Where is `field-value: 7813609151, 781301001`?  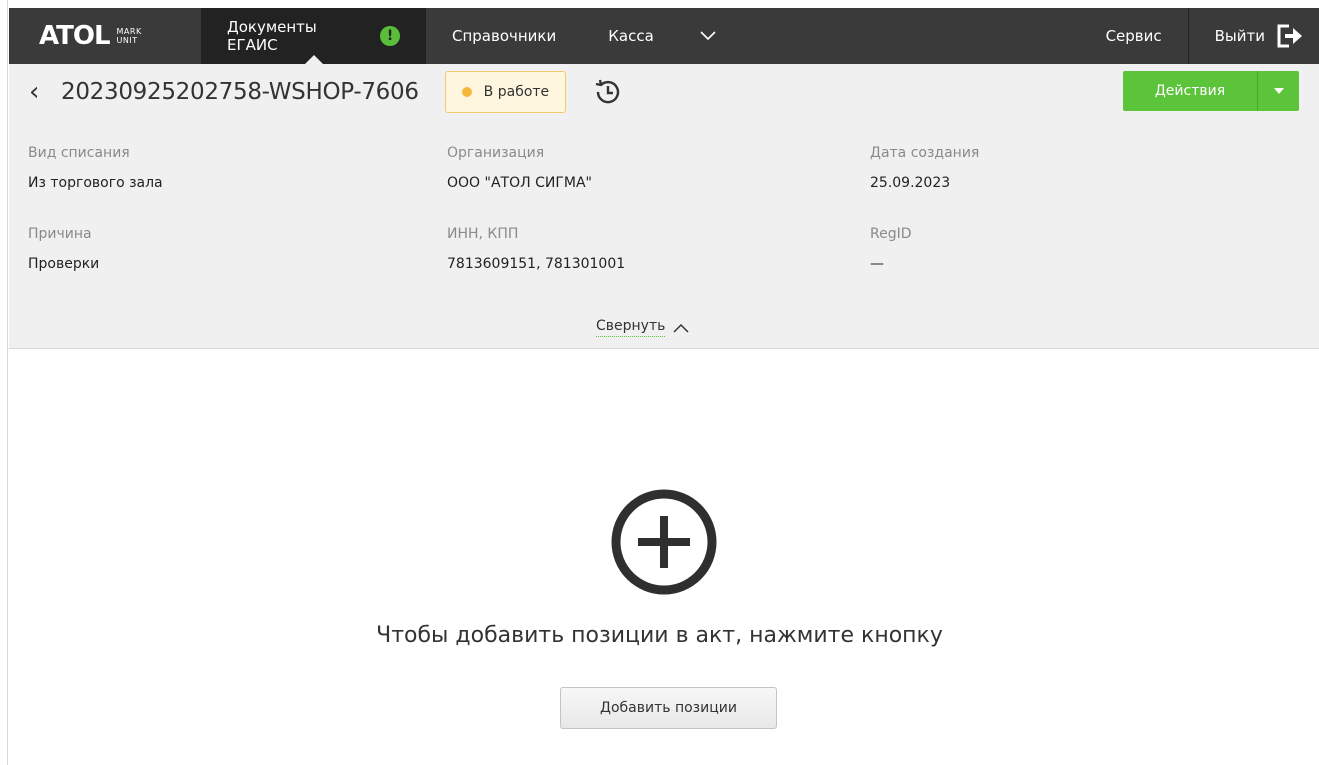 field-value: 7813609151, 781301001 is located at coordinates (536, 264).